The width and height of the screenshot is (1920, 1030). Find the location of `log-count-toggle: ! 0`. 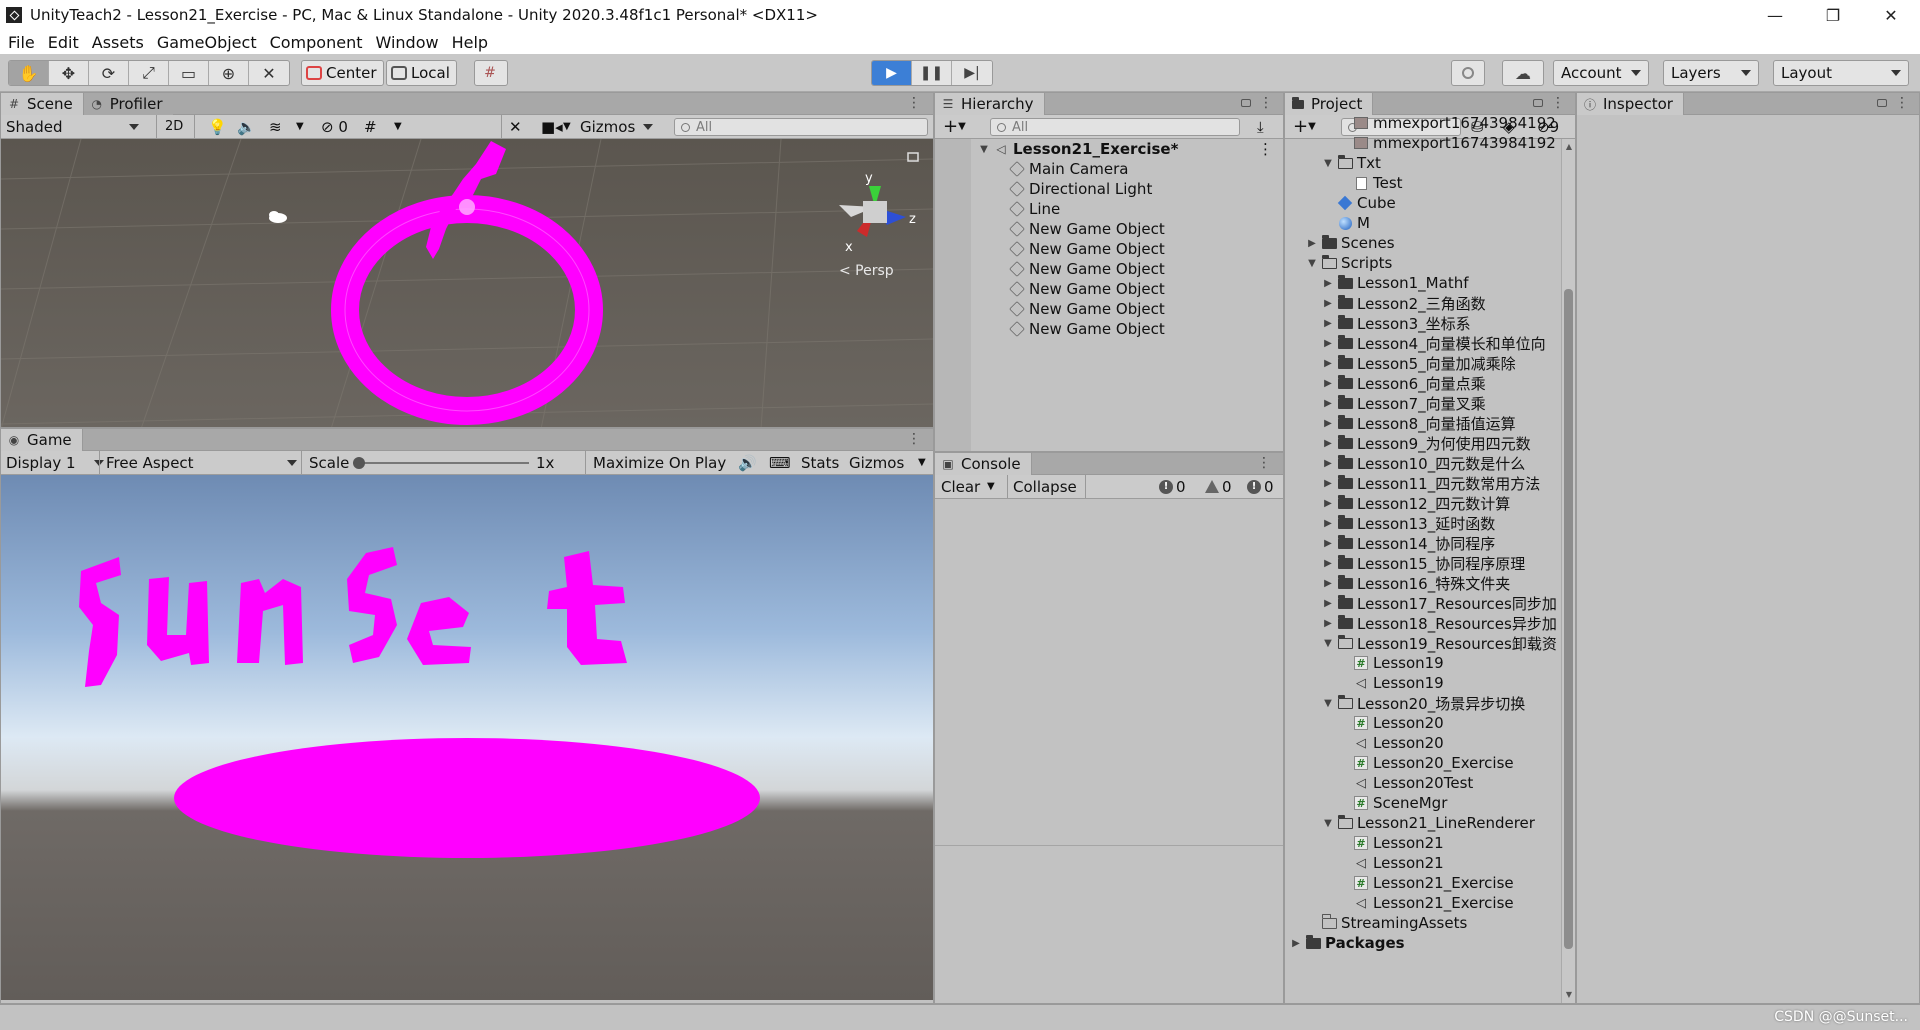

log-count-toggle: ! 0 is located at coordinates (1172, 486).